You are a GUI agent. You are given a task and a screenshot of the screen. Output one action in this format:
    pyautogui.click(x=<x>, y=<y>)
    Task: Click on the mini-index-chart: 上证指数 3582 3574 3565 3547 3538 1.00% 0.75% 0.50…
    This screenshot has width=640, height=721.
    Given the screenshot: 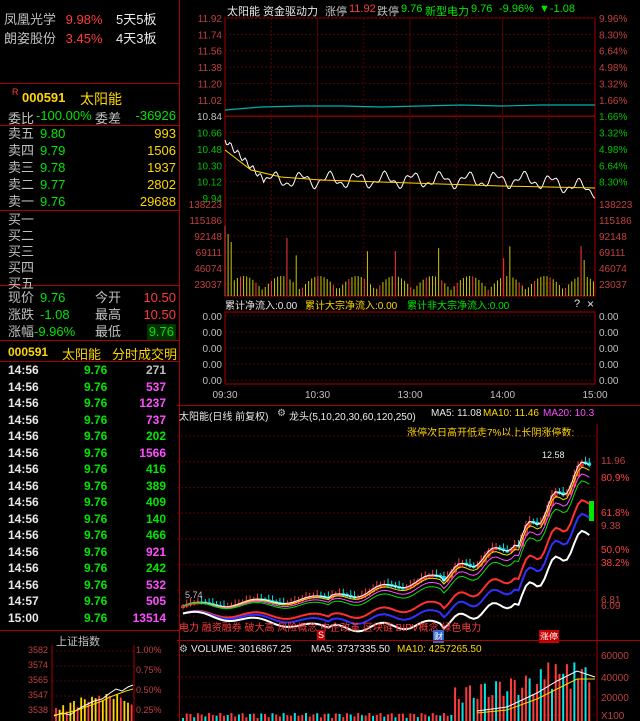 What is the action you would take?
    pyautogui.click(x=90, y=675)
    